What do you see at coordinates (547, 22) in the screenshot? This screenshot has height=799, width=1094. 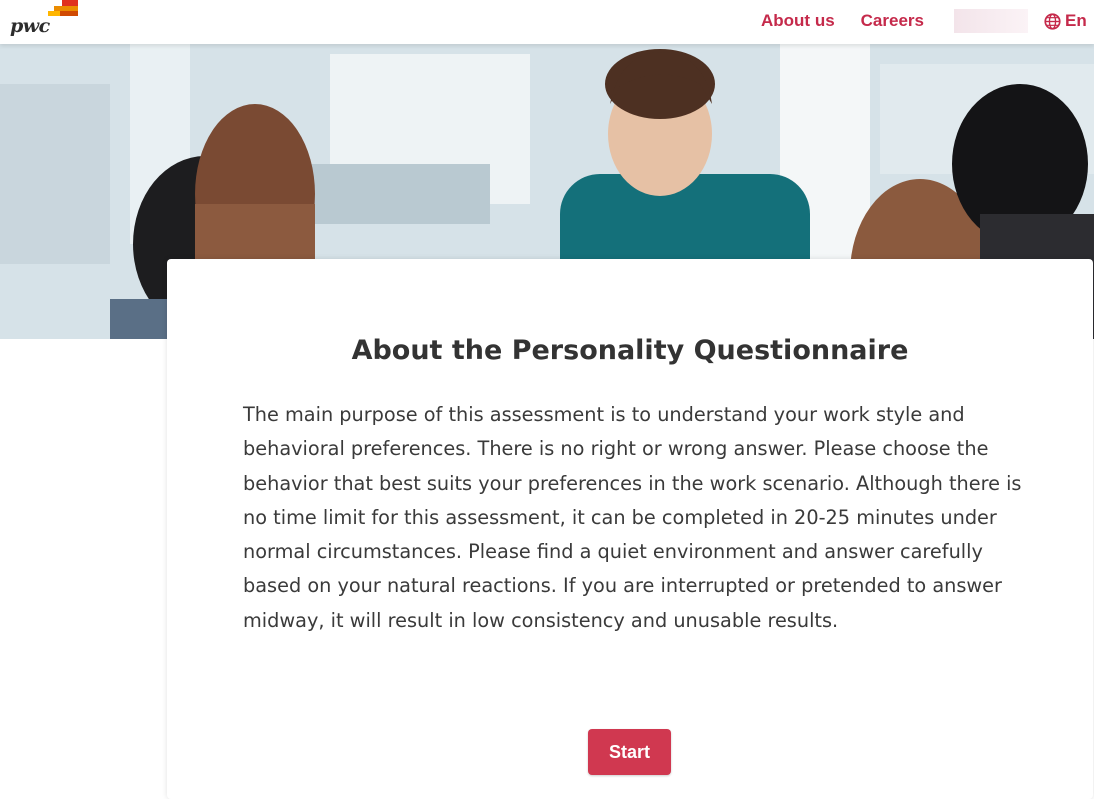 I see `top-navigation-bar: pwc About us Careers En` at bounding box center [547, 22].